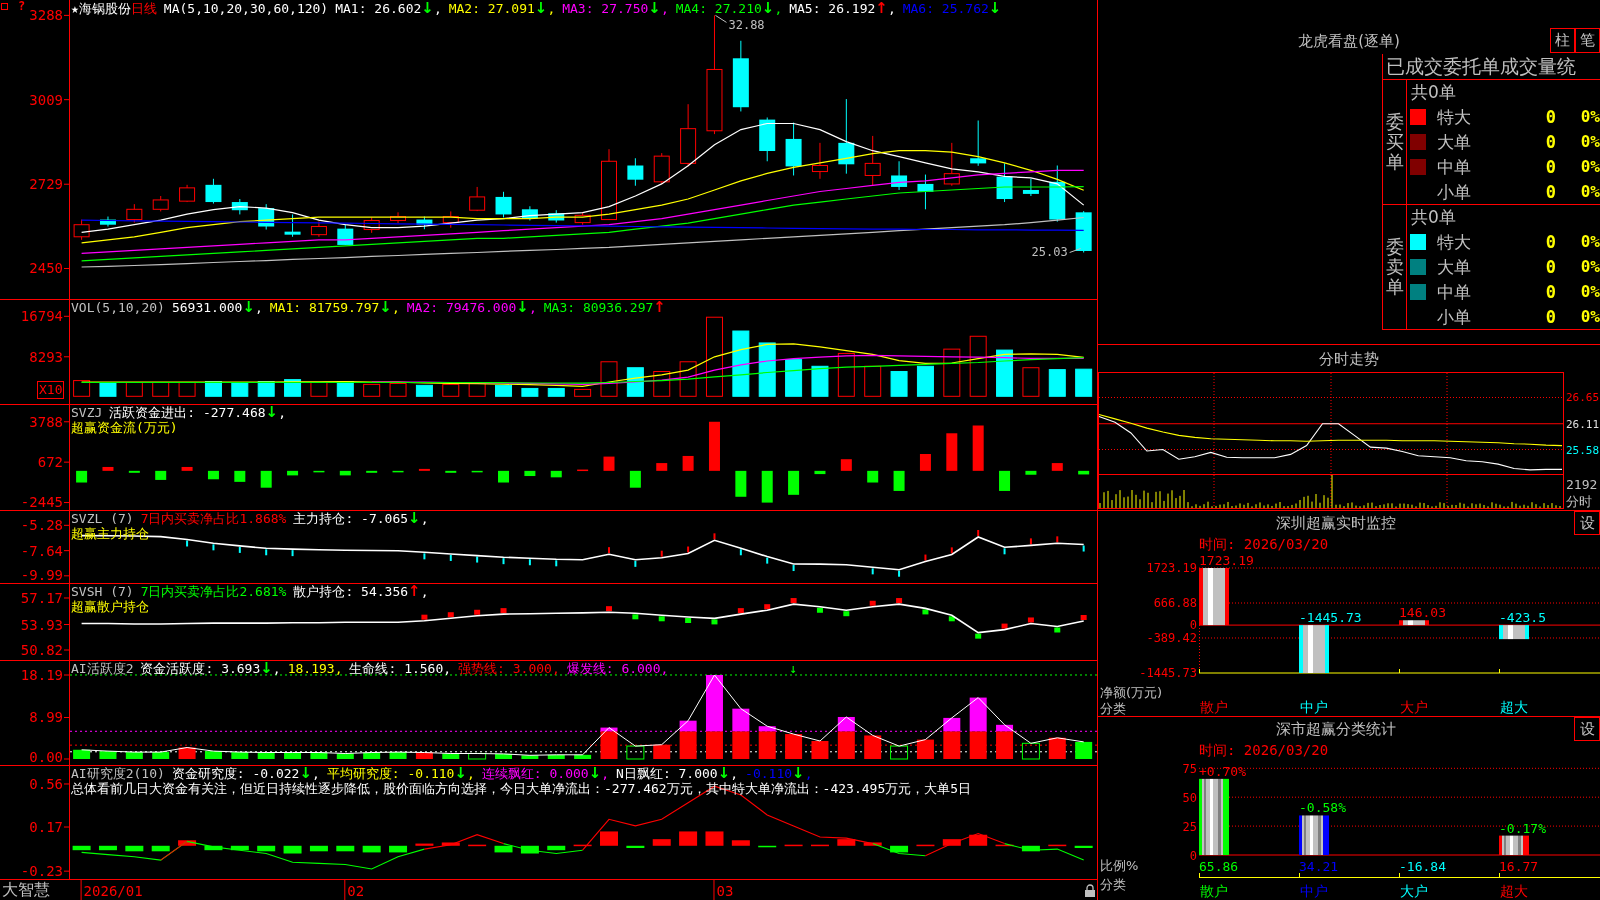  Describe the element at coordinates (1189, 827) in the screenshot. I see `axis-label: 25` at that location.